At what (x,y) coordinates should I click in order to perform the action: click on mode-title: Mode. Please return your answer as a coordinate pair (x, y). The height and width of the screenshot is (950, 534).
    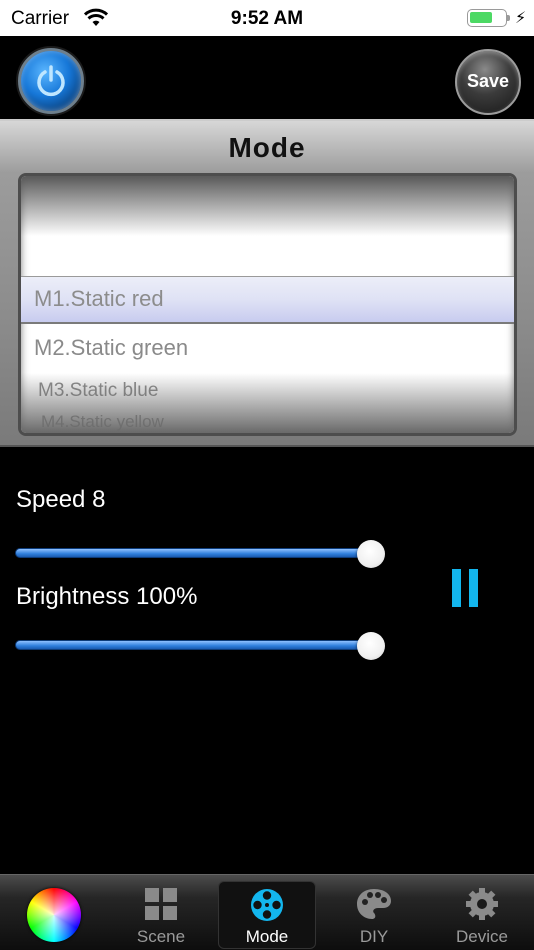
    Looking at the image, I should click on (267, 147).